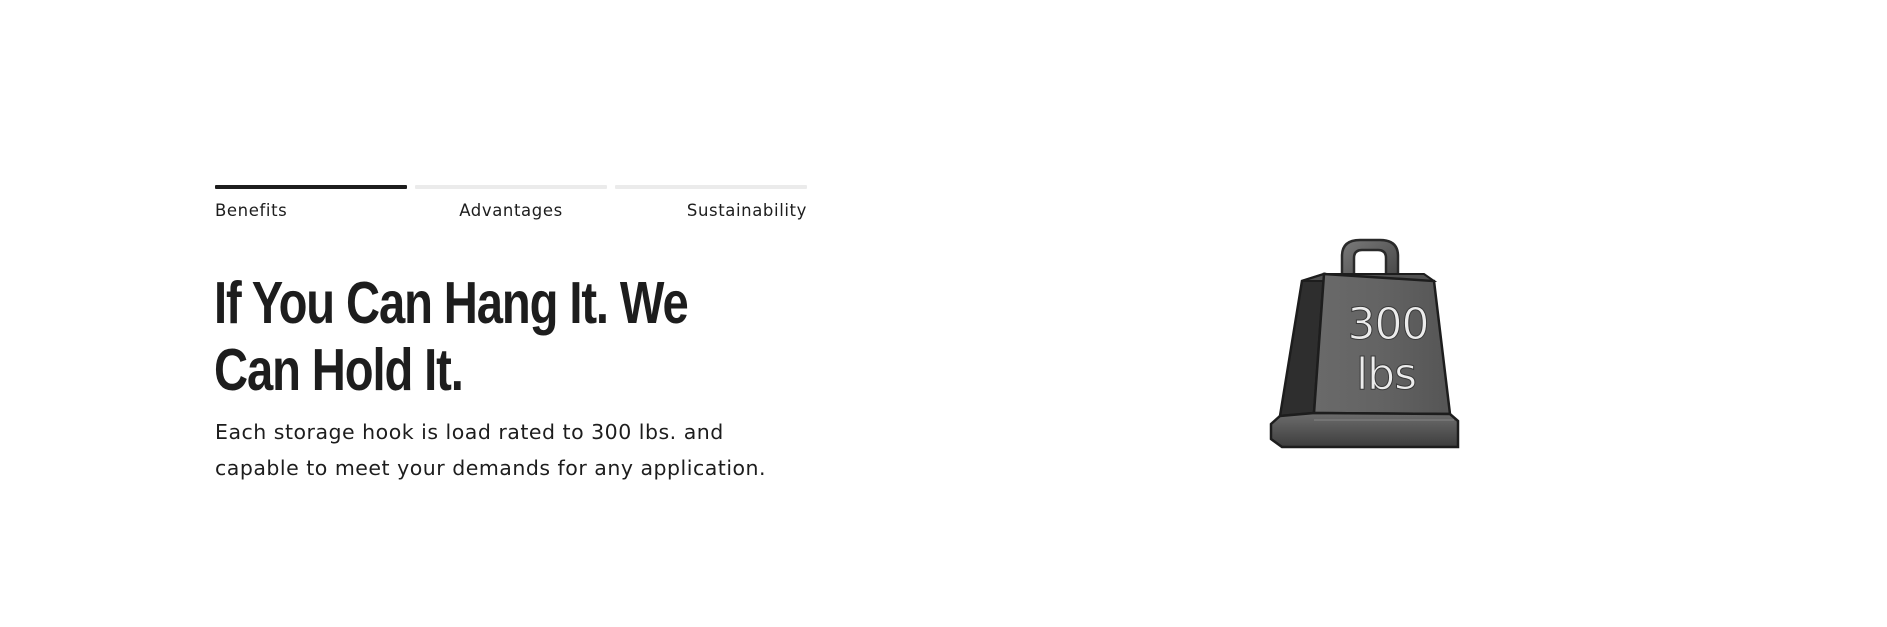 The height and width of the screenshot is (627, 1887). I want to click on tab-list: Benefits Advantages Sustainability, so click(511, 202).